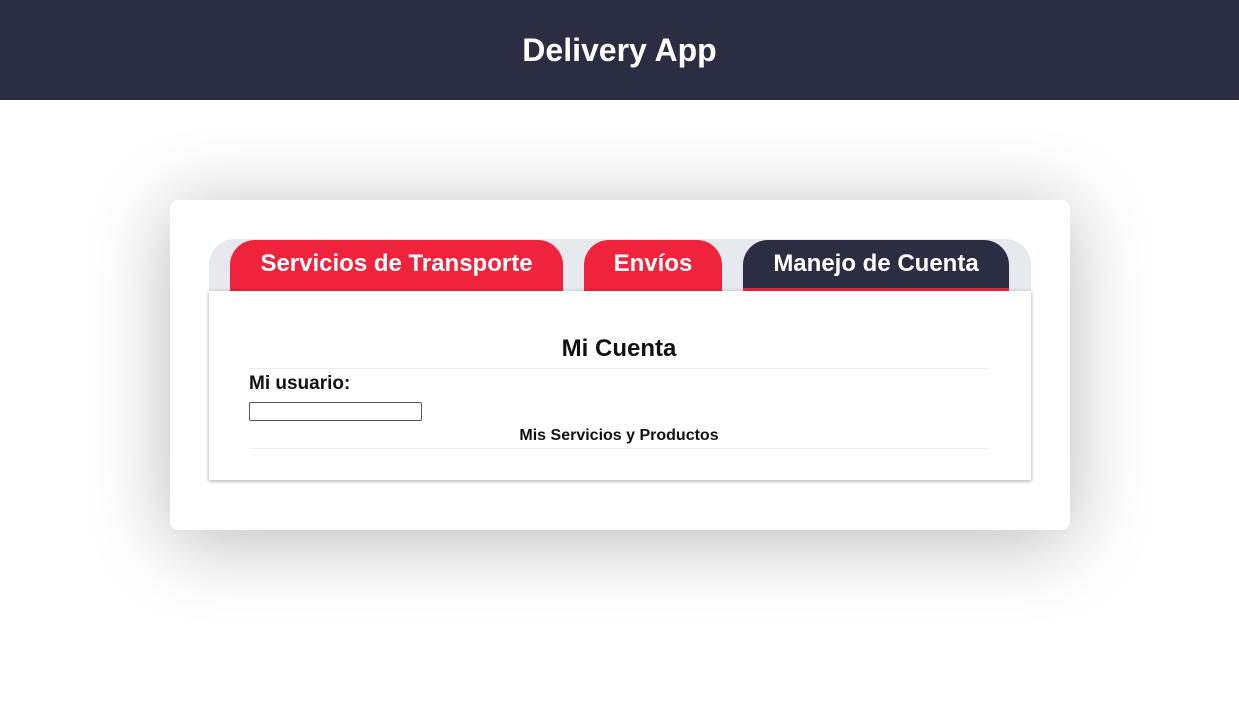  I want to click on tab-envios: Envíos, so click(653, 265).